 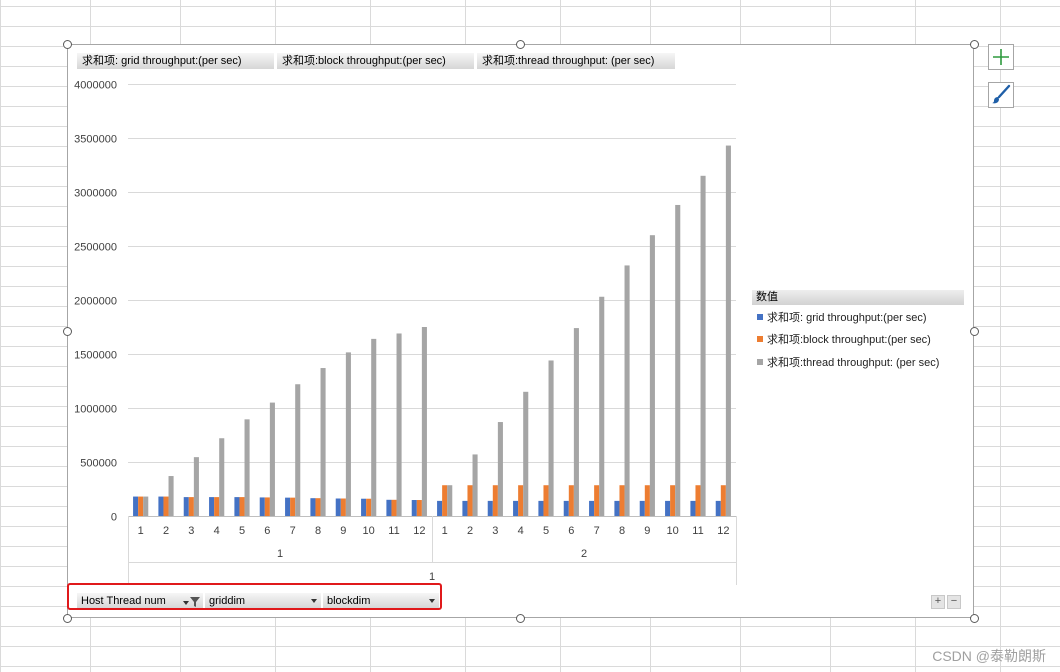 I want to click on y-tick-label: 500000, so click(x=98, y=464).